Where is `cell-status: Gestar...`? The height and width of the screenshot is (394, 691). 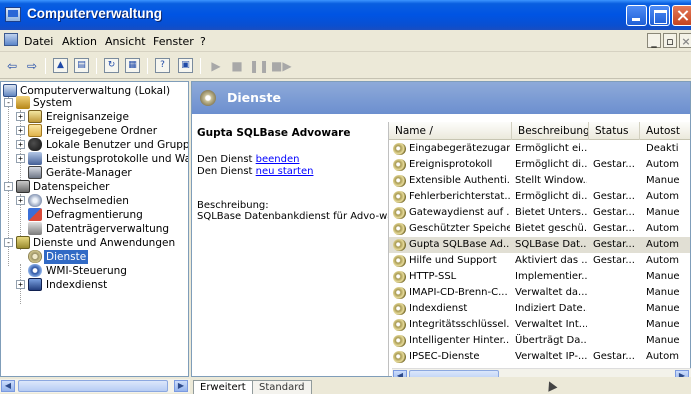
cell-status: Gestar... is located at coordinates (614, 260).